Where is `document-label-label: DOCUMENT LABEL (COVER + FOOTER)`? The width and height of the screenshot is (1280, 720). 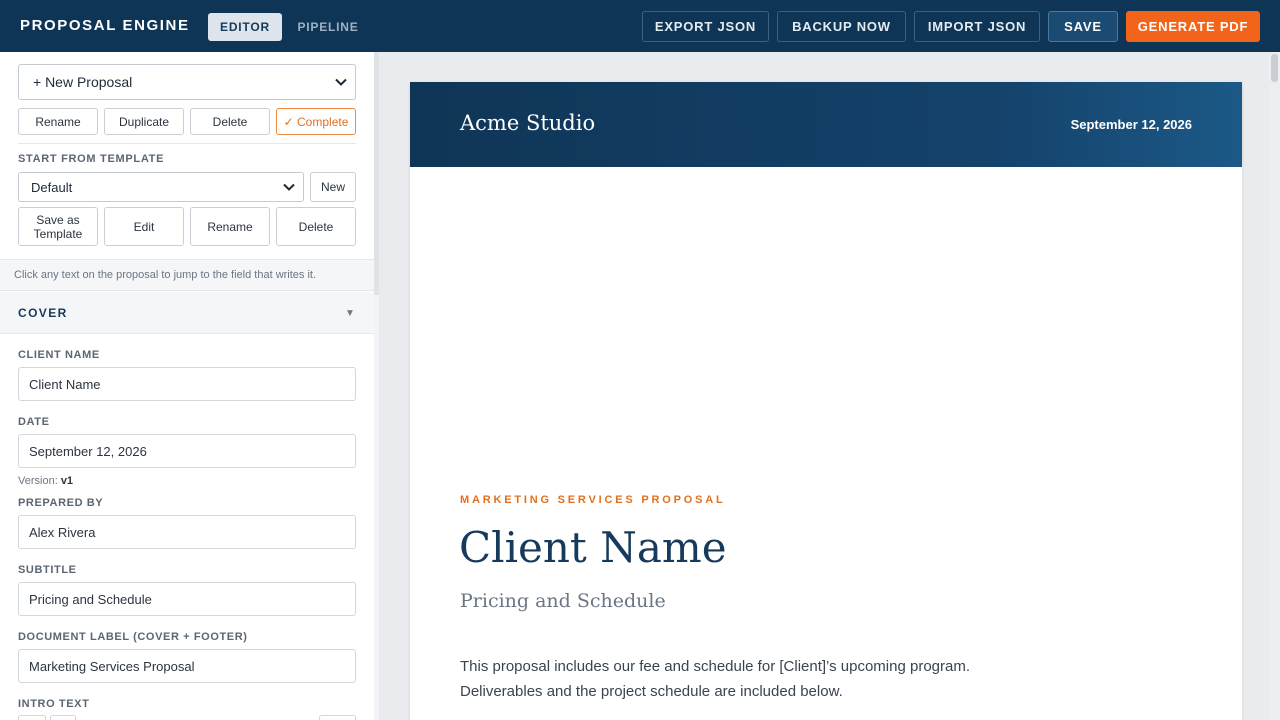
document-label-label: DOCUMENT LABEL (COVER + FOOTER) is located at coordinates (133, 637).